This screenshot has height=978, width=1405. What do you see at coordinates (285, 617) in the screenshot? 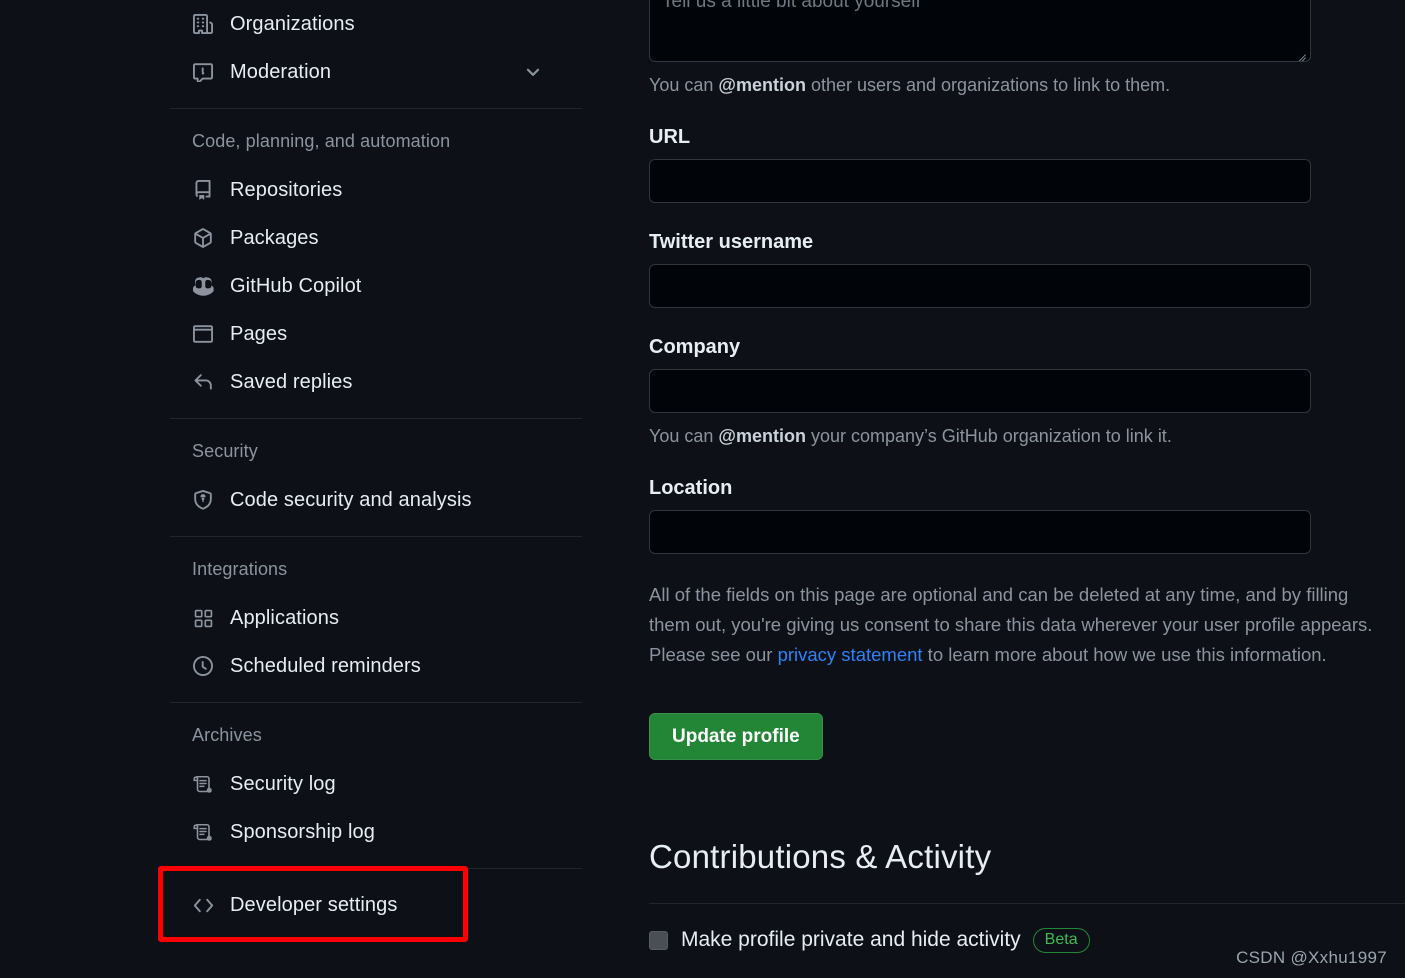
I see `sidebar-item-label: Applications` at bounding box center [285, 617].